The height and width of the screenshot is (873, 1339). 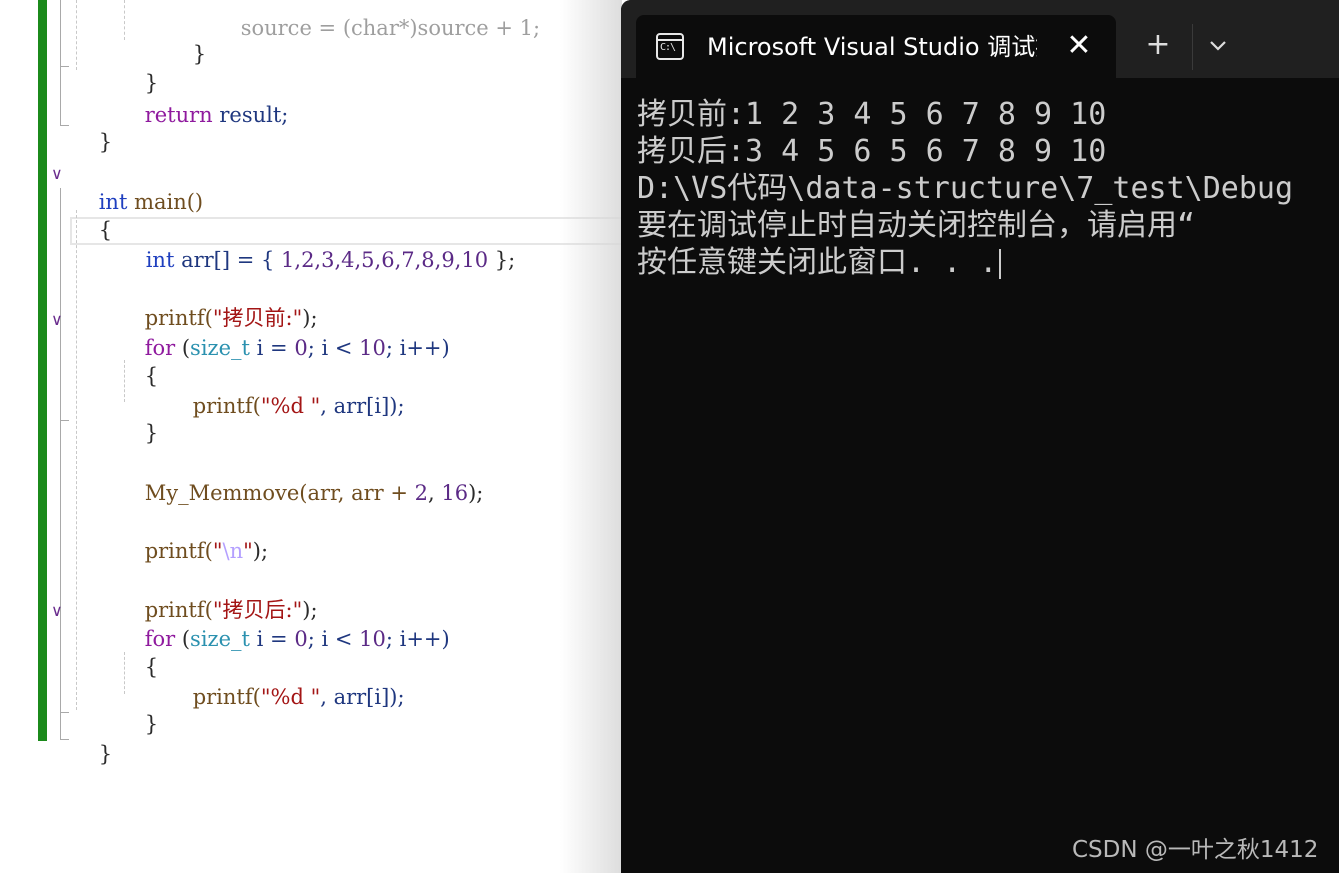 I want to click on terminal-titlebar: C:\ Microsoft Visual Studio 调试控制台 ✕ +, so click(x=980, y=39).